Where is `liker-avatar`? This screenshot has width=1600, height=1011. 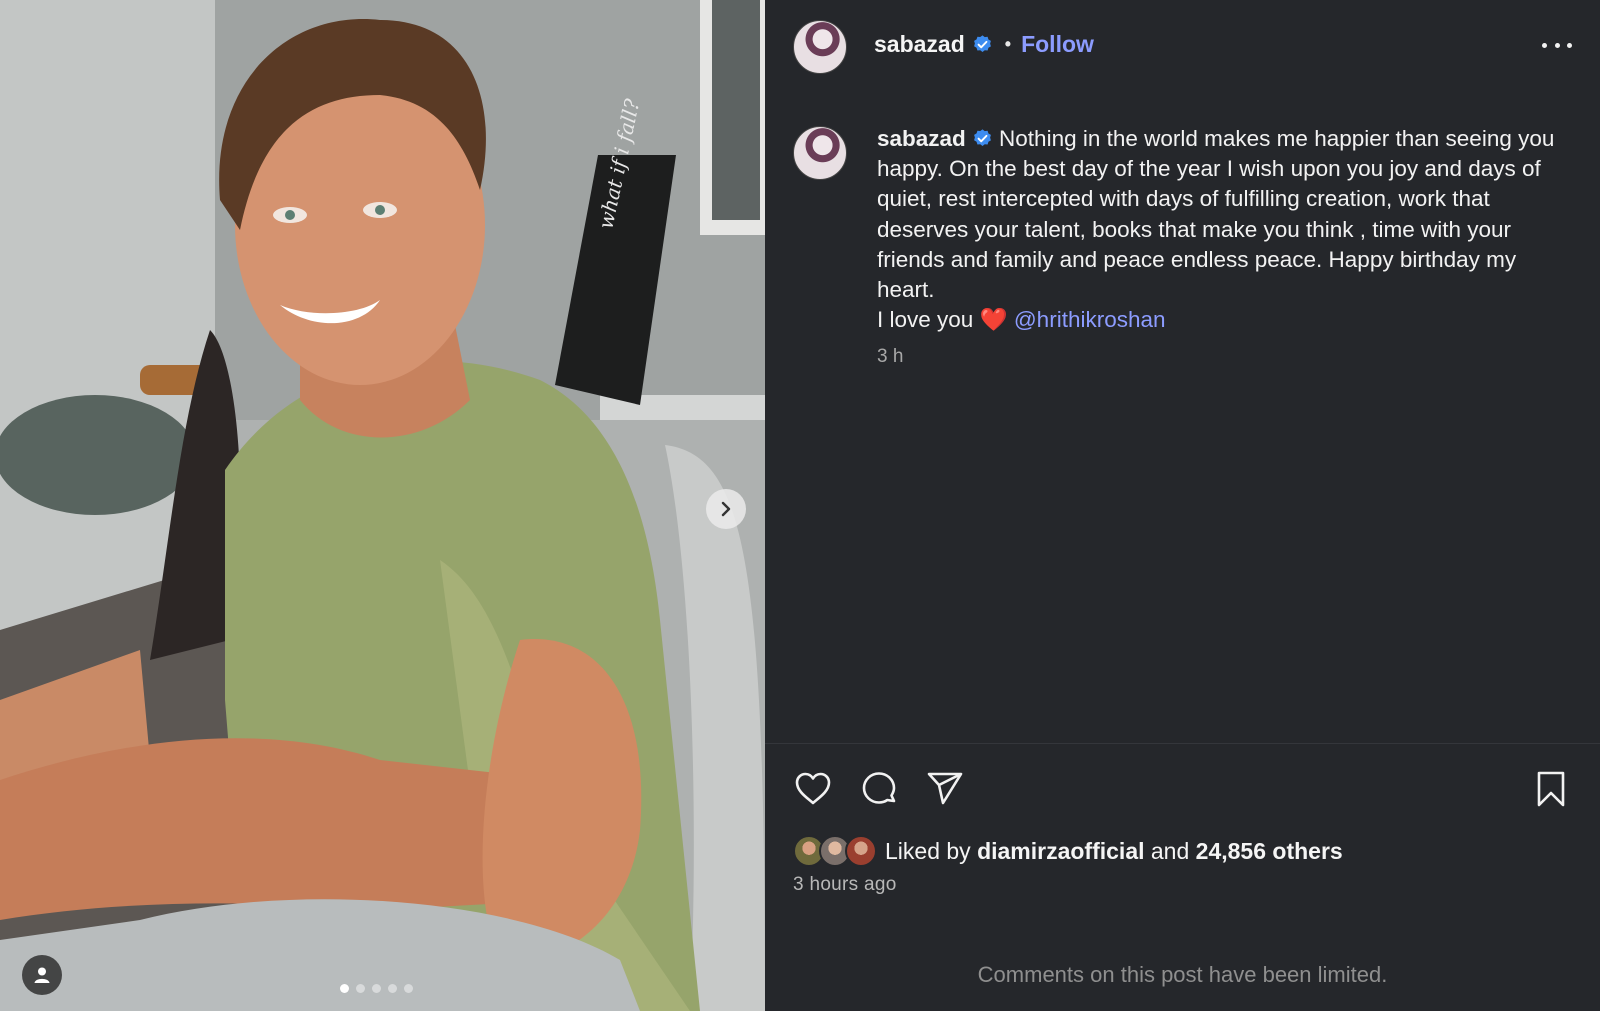
liker-avatar is located at coordinates (861, 851).